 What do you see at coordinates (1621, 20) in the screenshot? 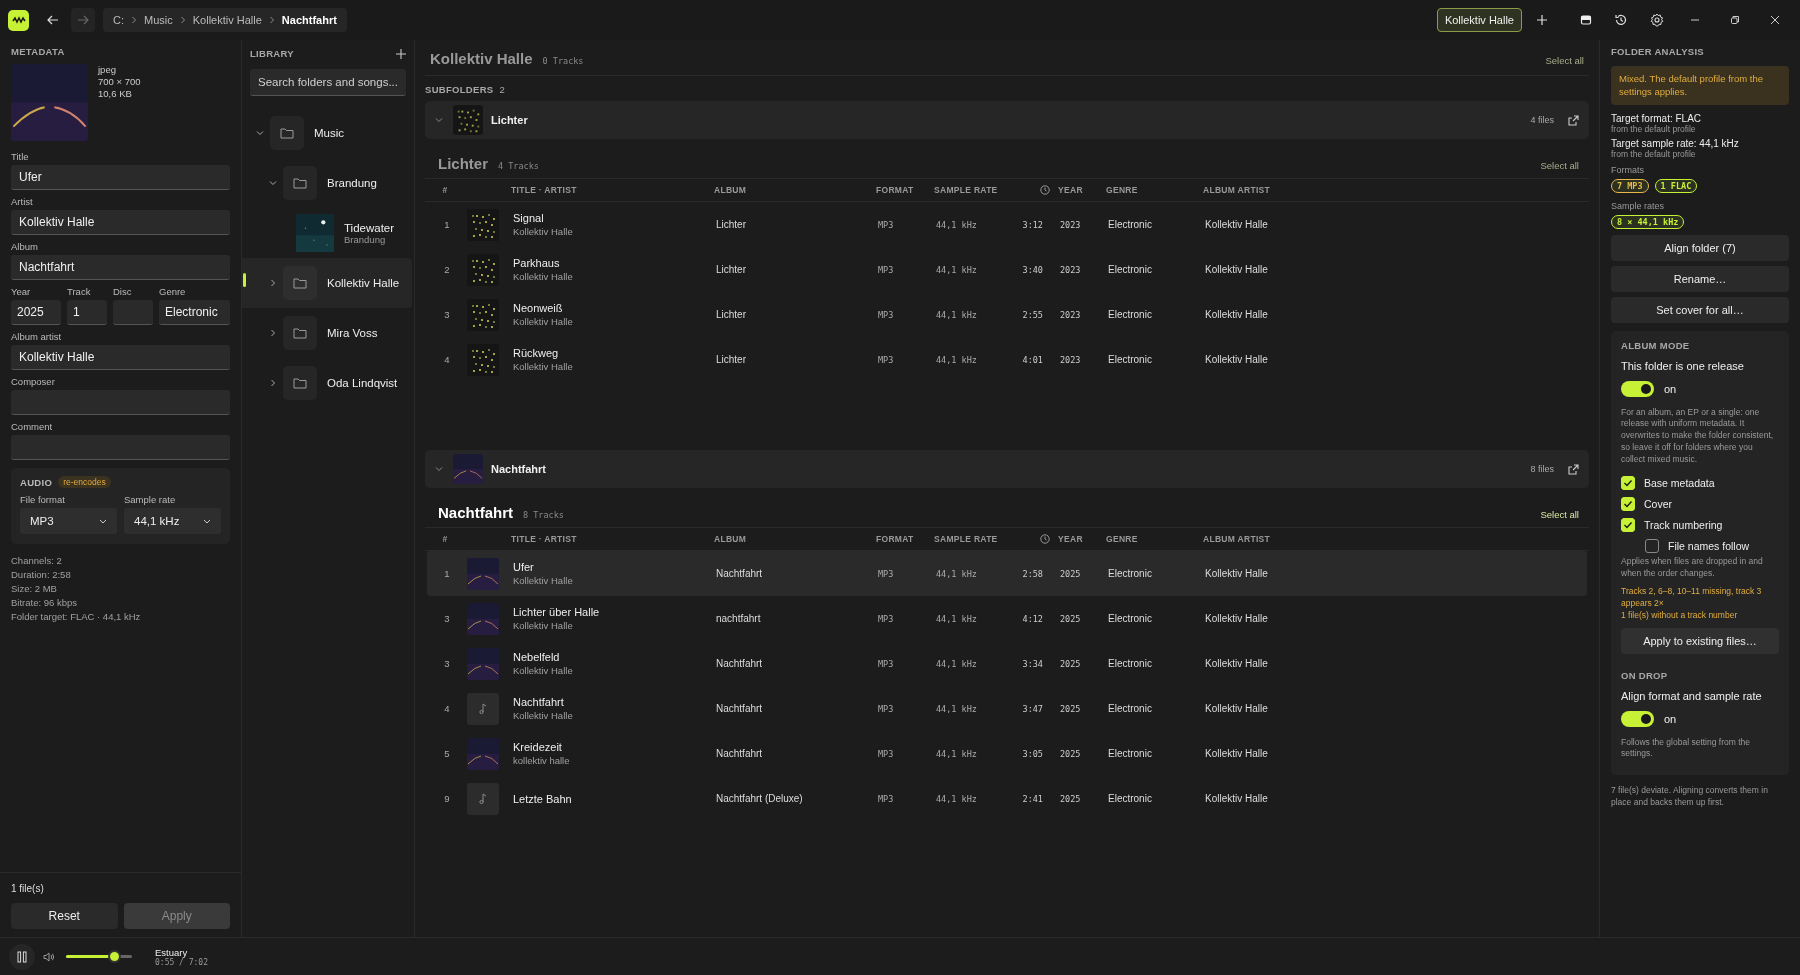
I see `history-icon` at bounding box center [1621, 20].